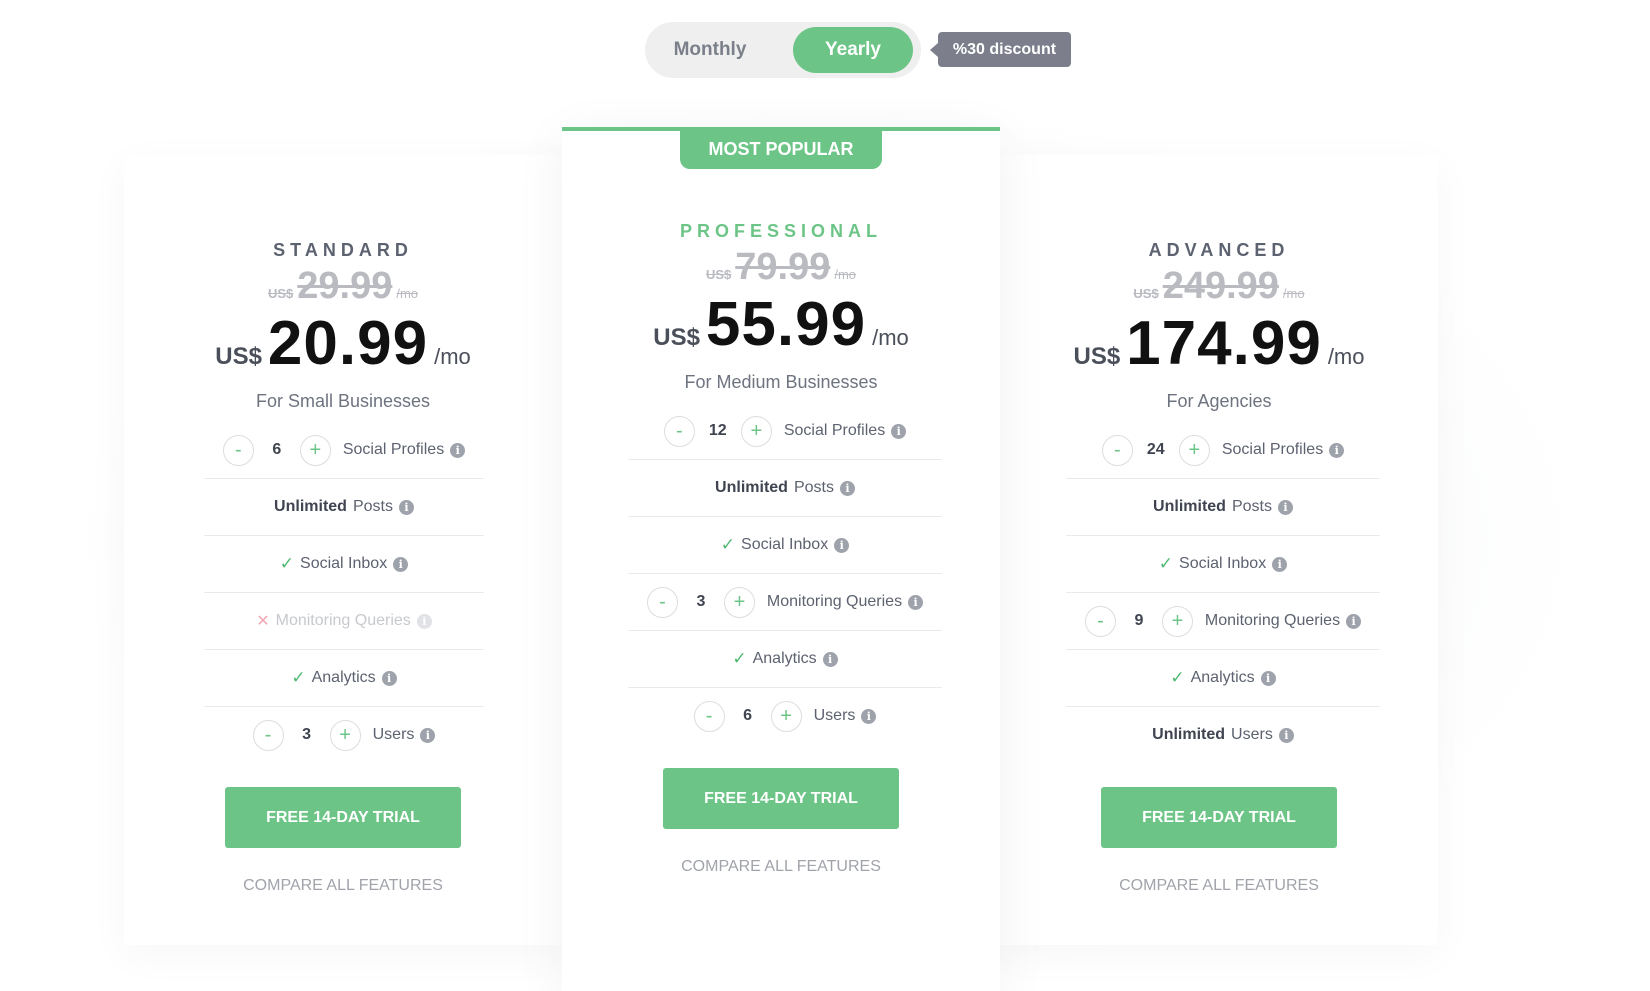 The width and height of the screenshot is (1650, 991). Describe the element at coordinates (343, 344) in the screenshot. I see `current-price: US$ 20.99/mo` at that location.